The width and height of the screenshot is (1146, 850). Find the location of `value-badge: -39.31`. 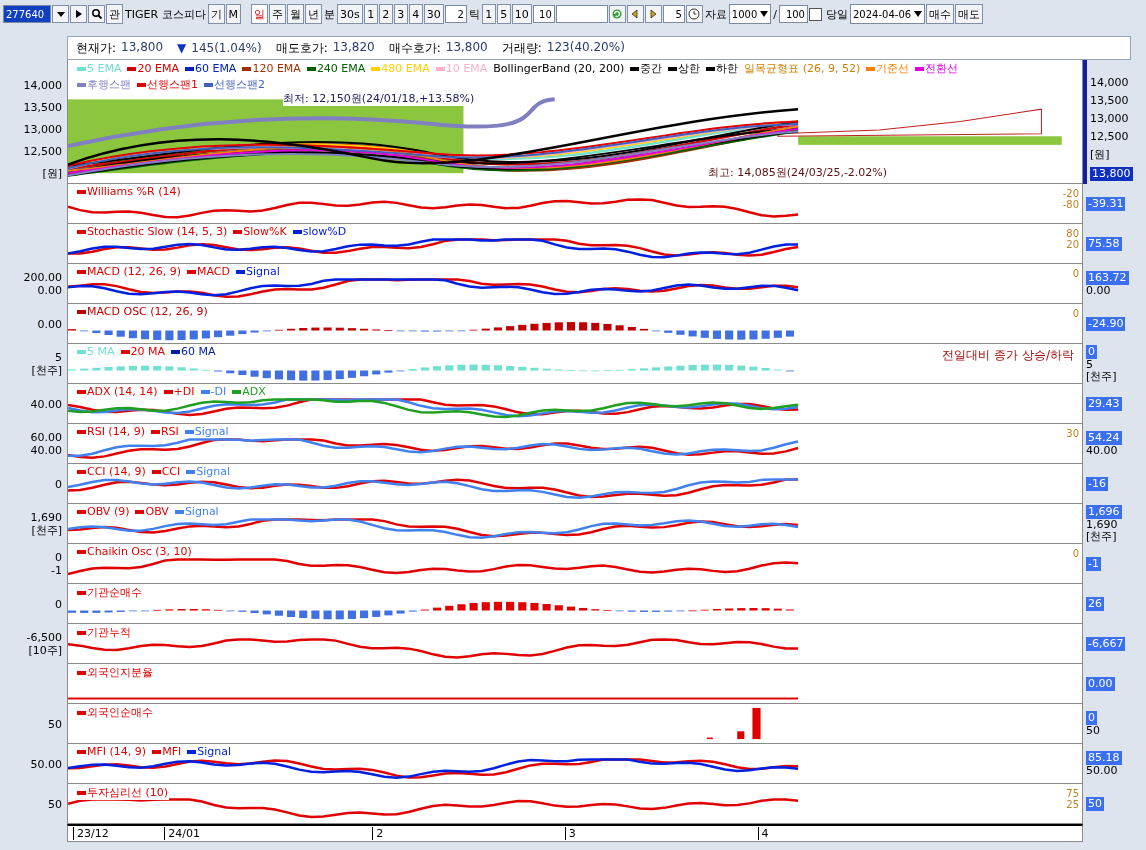

value-badge: -39.31 is located at coordinates (1106, 204).